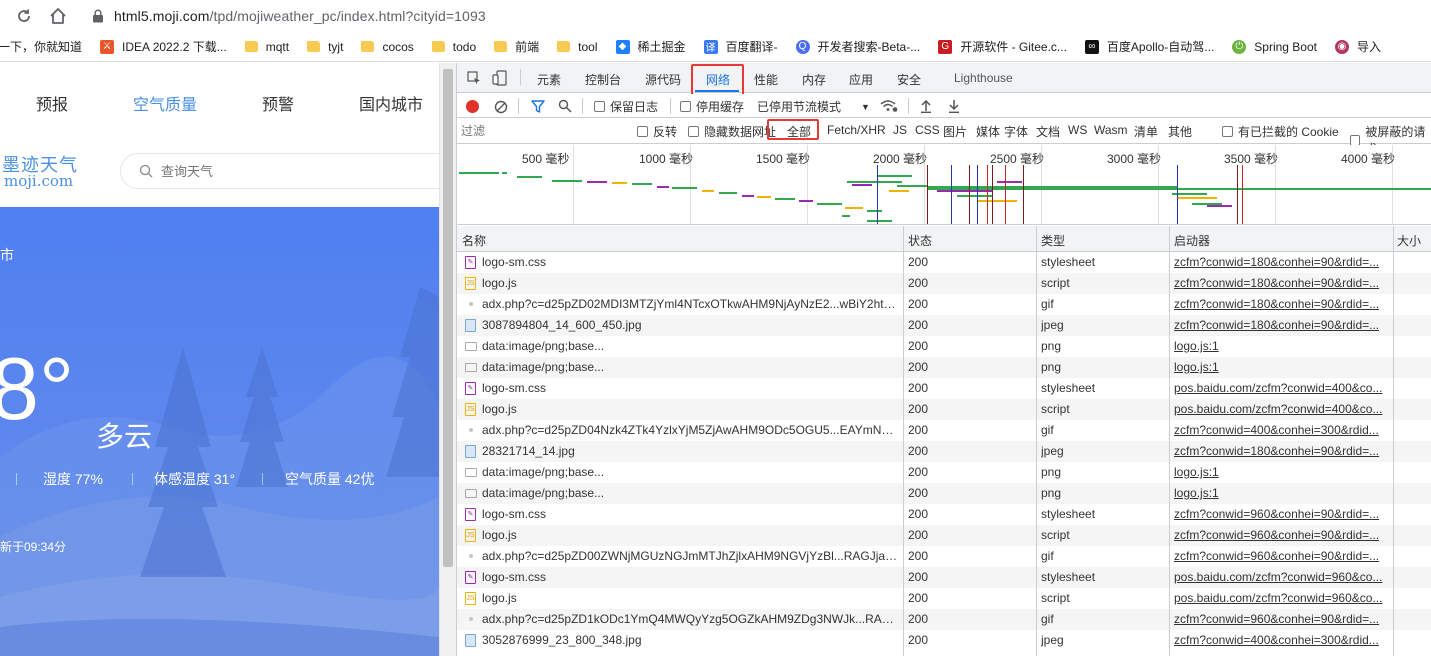 This screenshot has width=1431, height=656. I want to click on clear-icon, so click(501, 107).